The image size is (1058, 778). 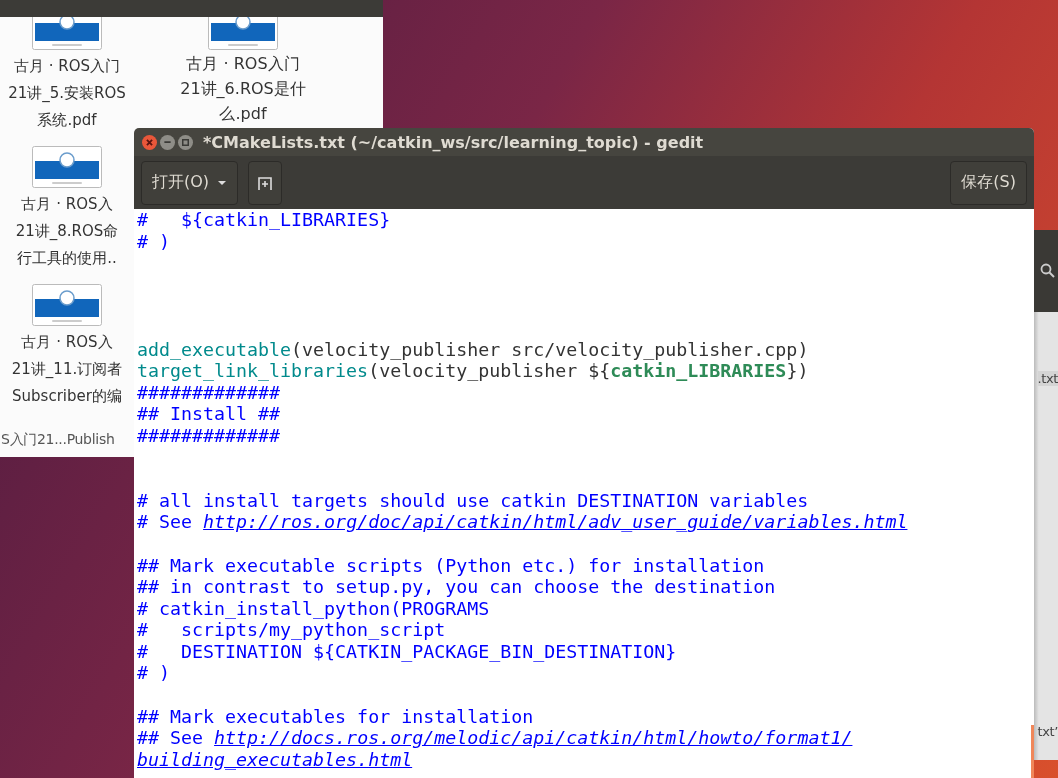 What do you see at coordinates (473, 500) in the screenshot?
I see `code-comment: # all install targets should use catkin DESTINATION variables` at bounding box center [473, 500].